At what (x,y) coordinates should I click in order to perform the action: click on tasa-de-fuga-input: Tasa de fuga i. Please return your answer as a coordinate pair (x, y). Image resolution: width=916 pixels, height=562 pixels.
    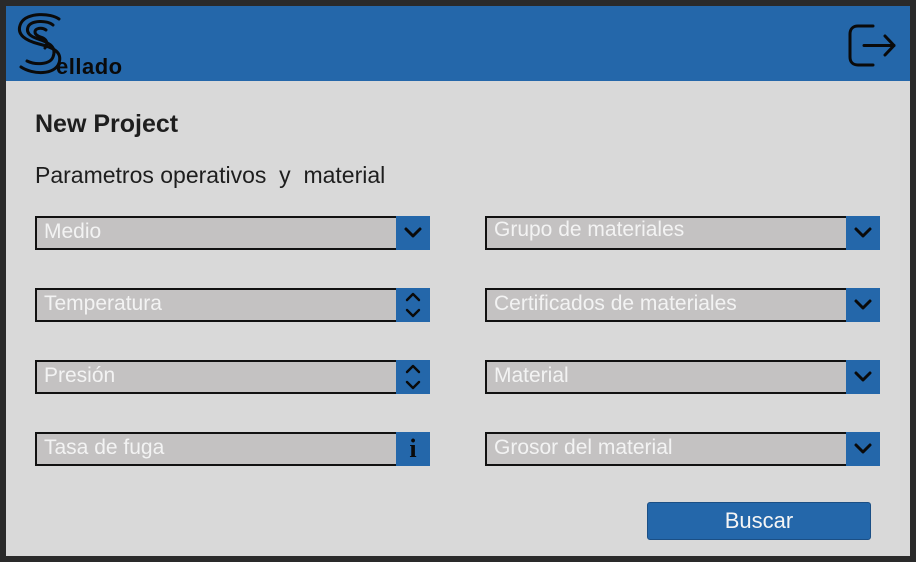
    Looking at the image, I should click on (232, 449).